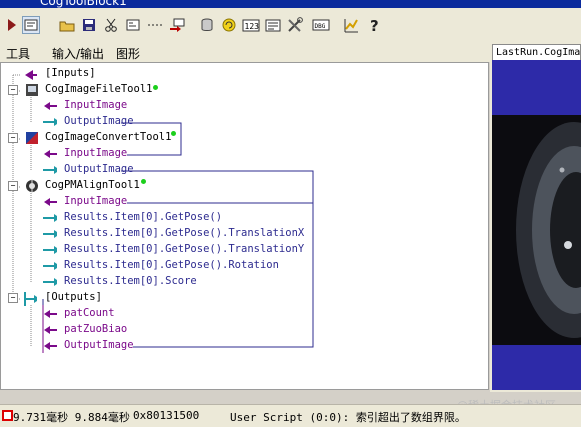 This screenshot has height=427, width=581. What do you see at coordinates (155, 25) in the screenshot?
I see `dotted-line-icon` at bounding box center [155, 25].